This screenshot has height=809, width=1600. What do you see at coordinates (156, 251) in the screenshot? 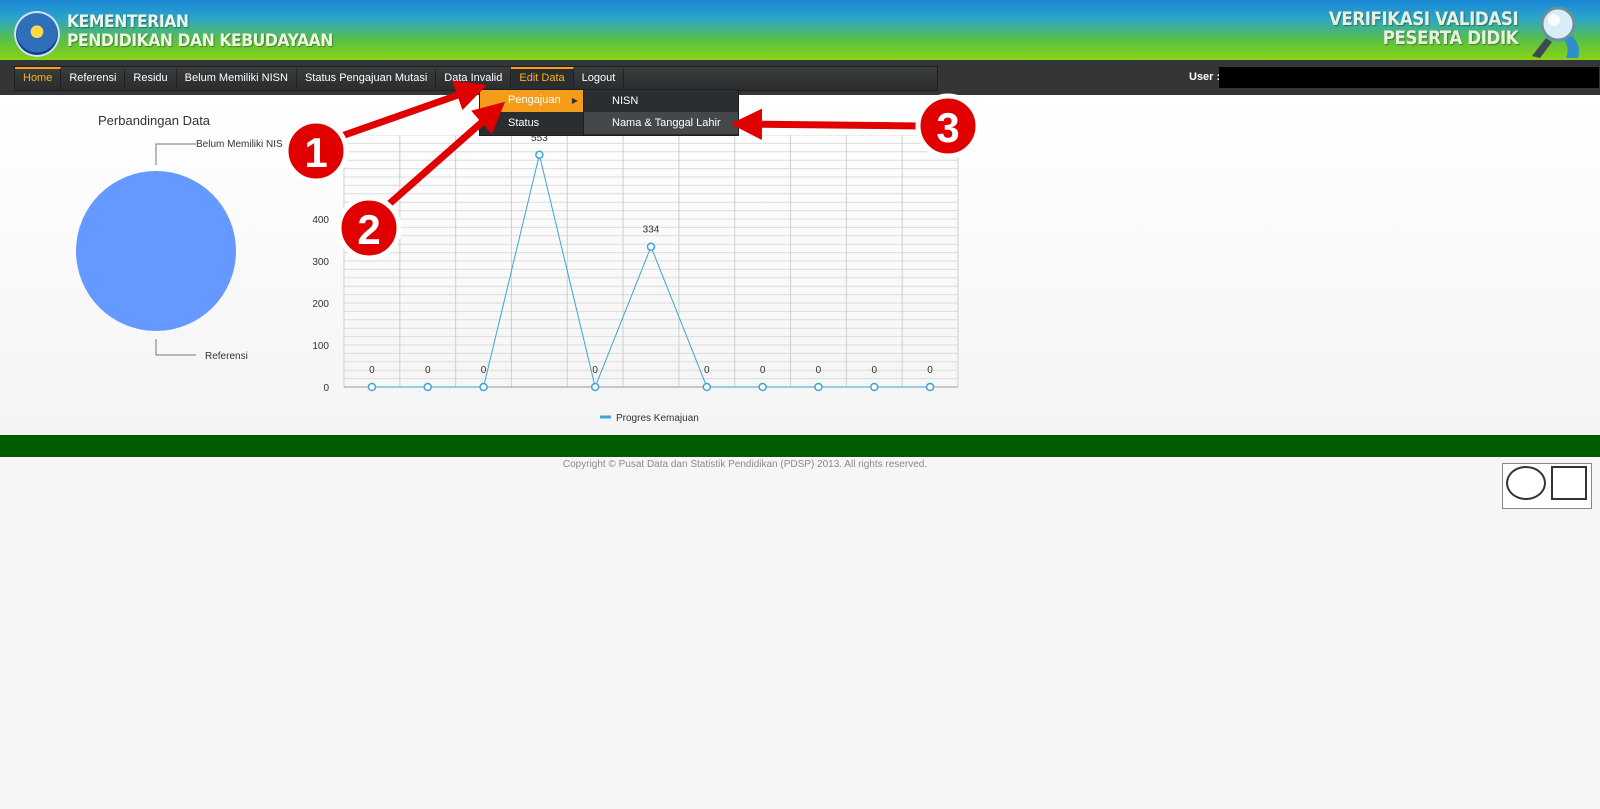
I see `pie-slice-referensi` at bounding box center [156, 251].